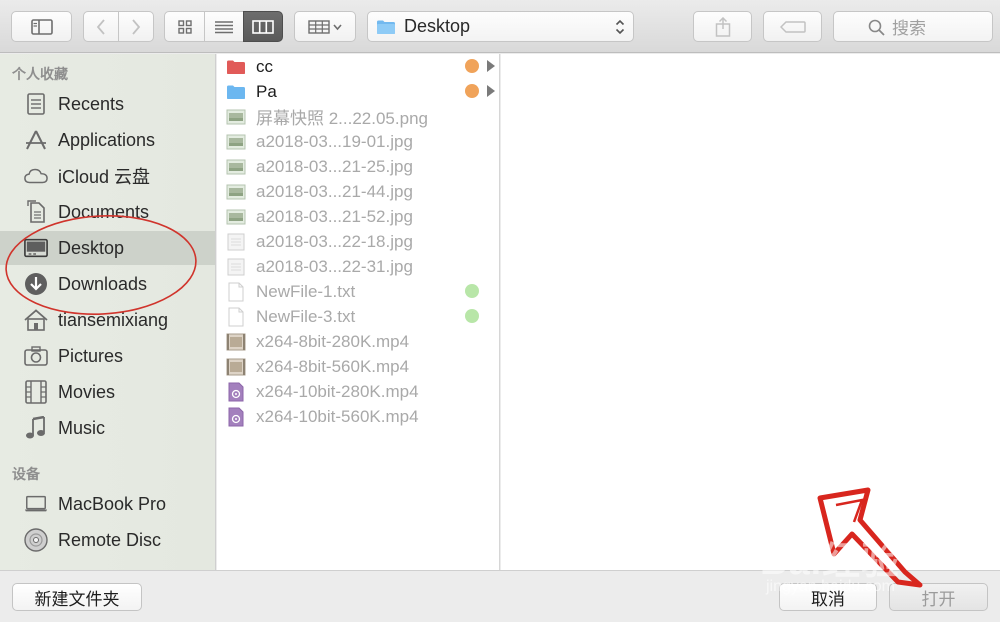  I want to click on music-icon, so click(36, 428).